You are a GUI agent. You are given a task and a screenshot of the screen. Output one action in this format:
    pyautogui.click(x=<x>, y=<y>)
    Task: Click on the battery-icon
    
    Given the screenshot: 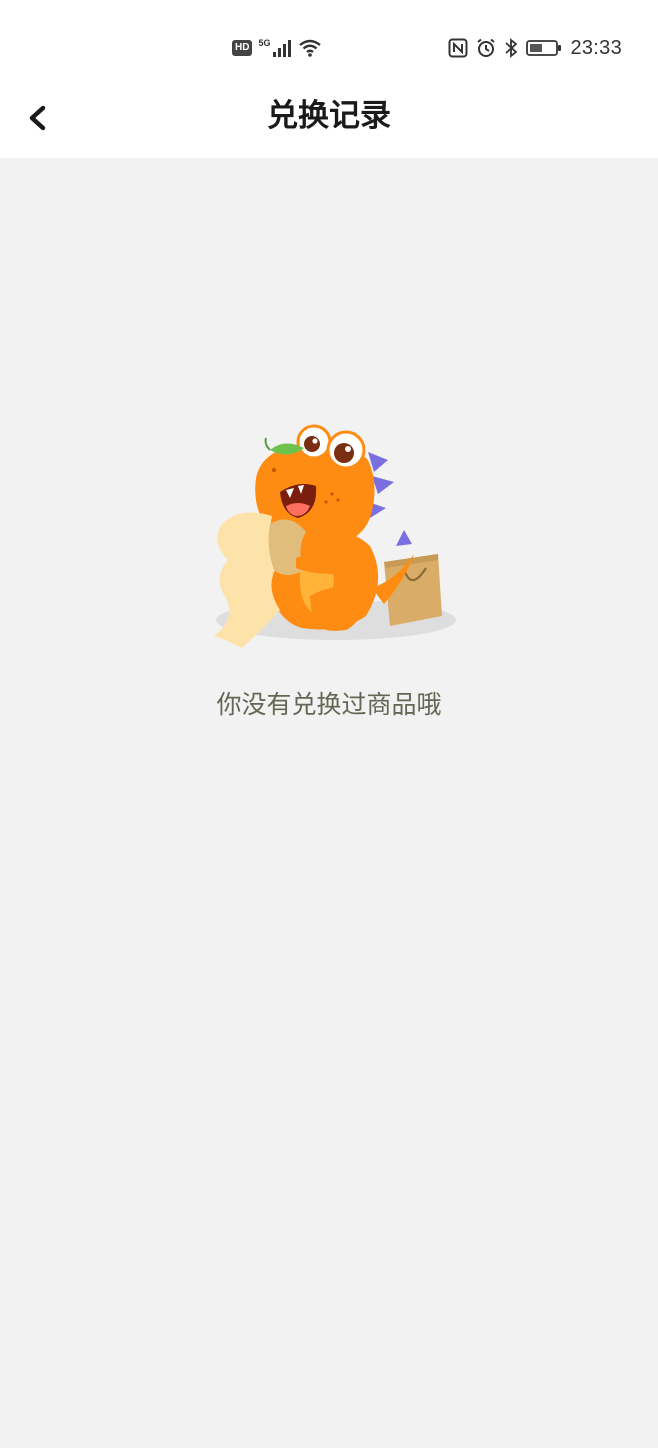 What is the action you would take?
    pyautogui.click(x=544, y=48)
    